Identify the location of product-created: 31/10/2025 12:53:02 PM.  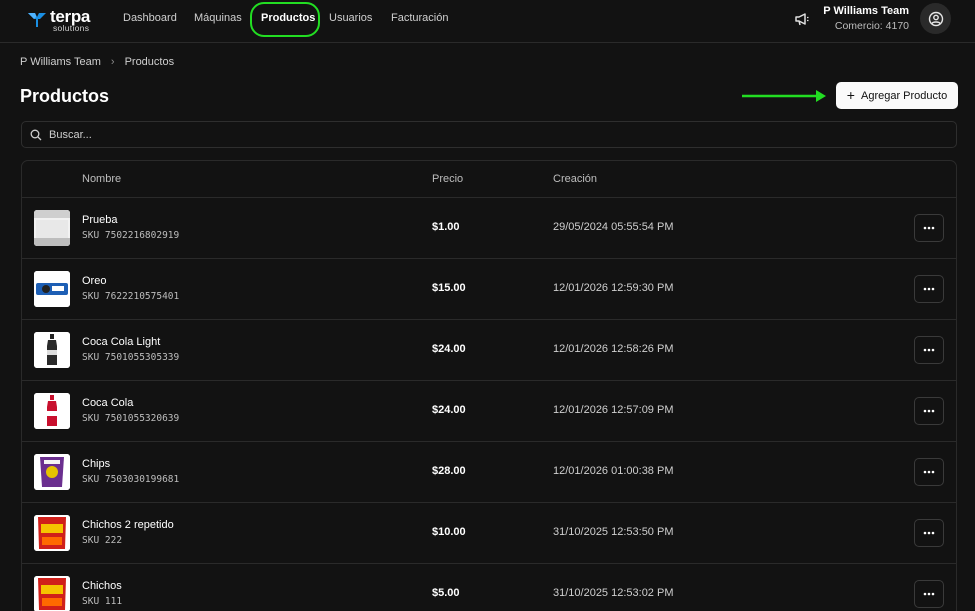
(613, 593).